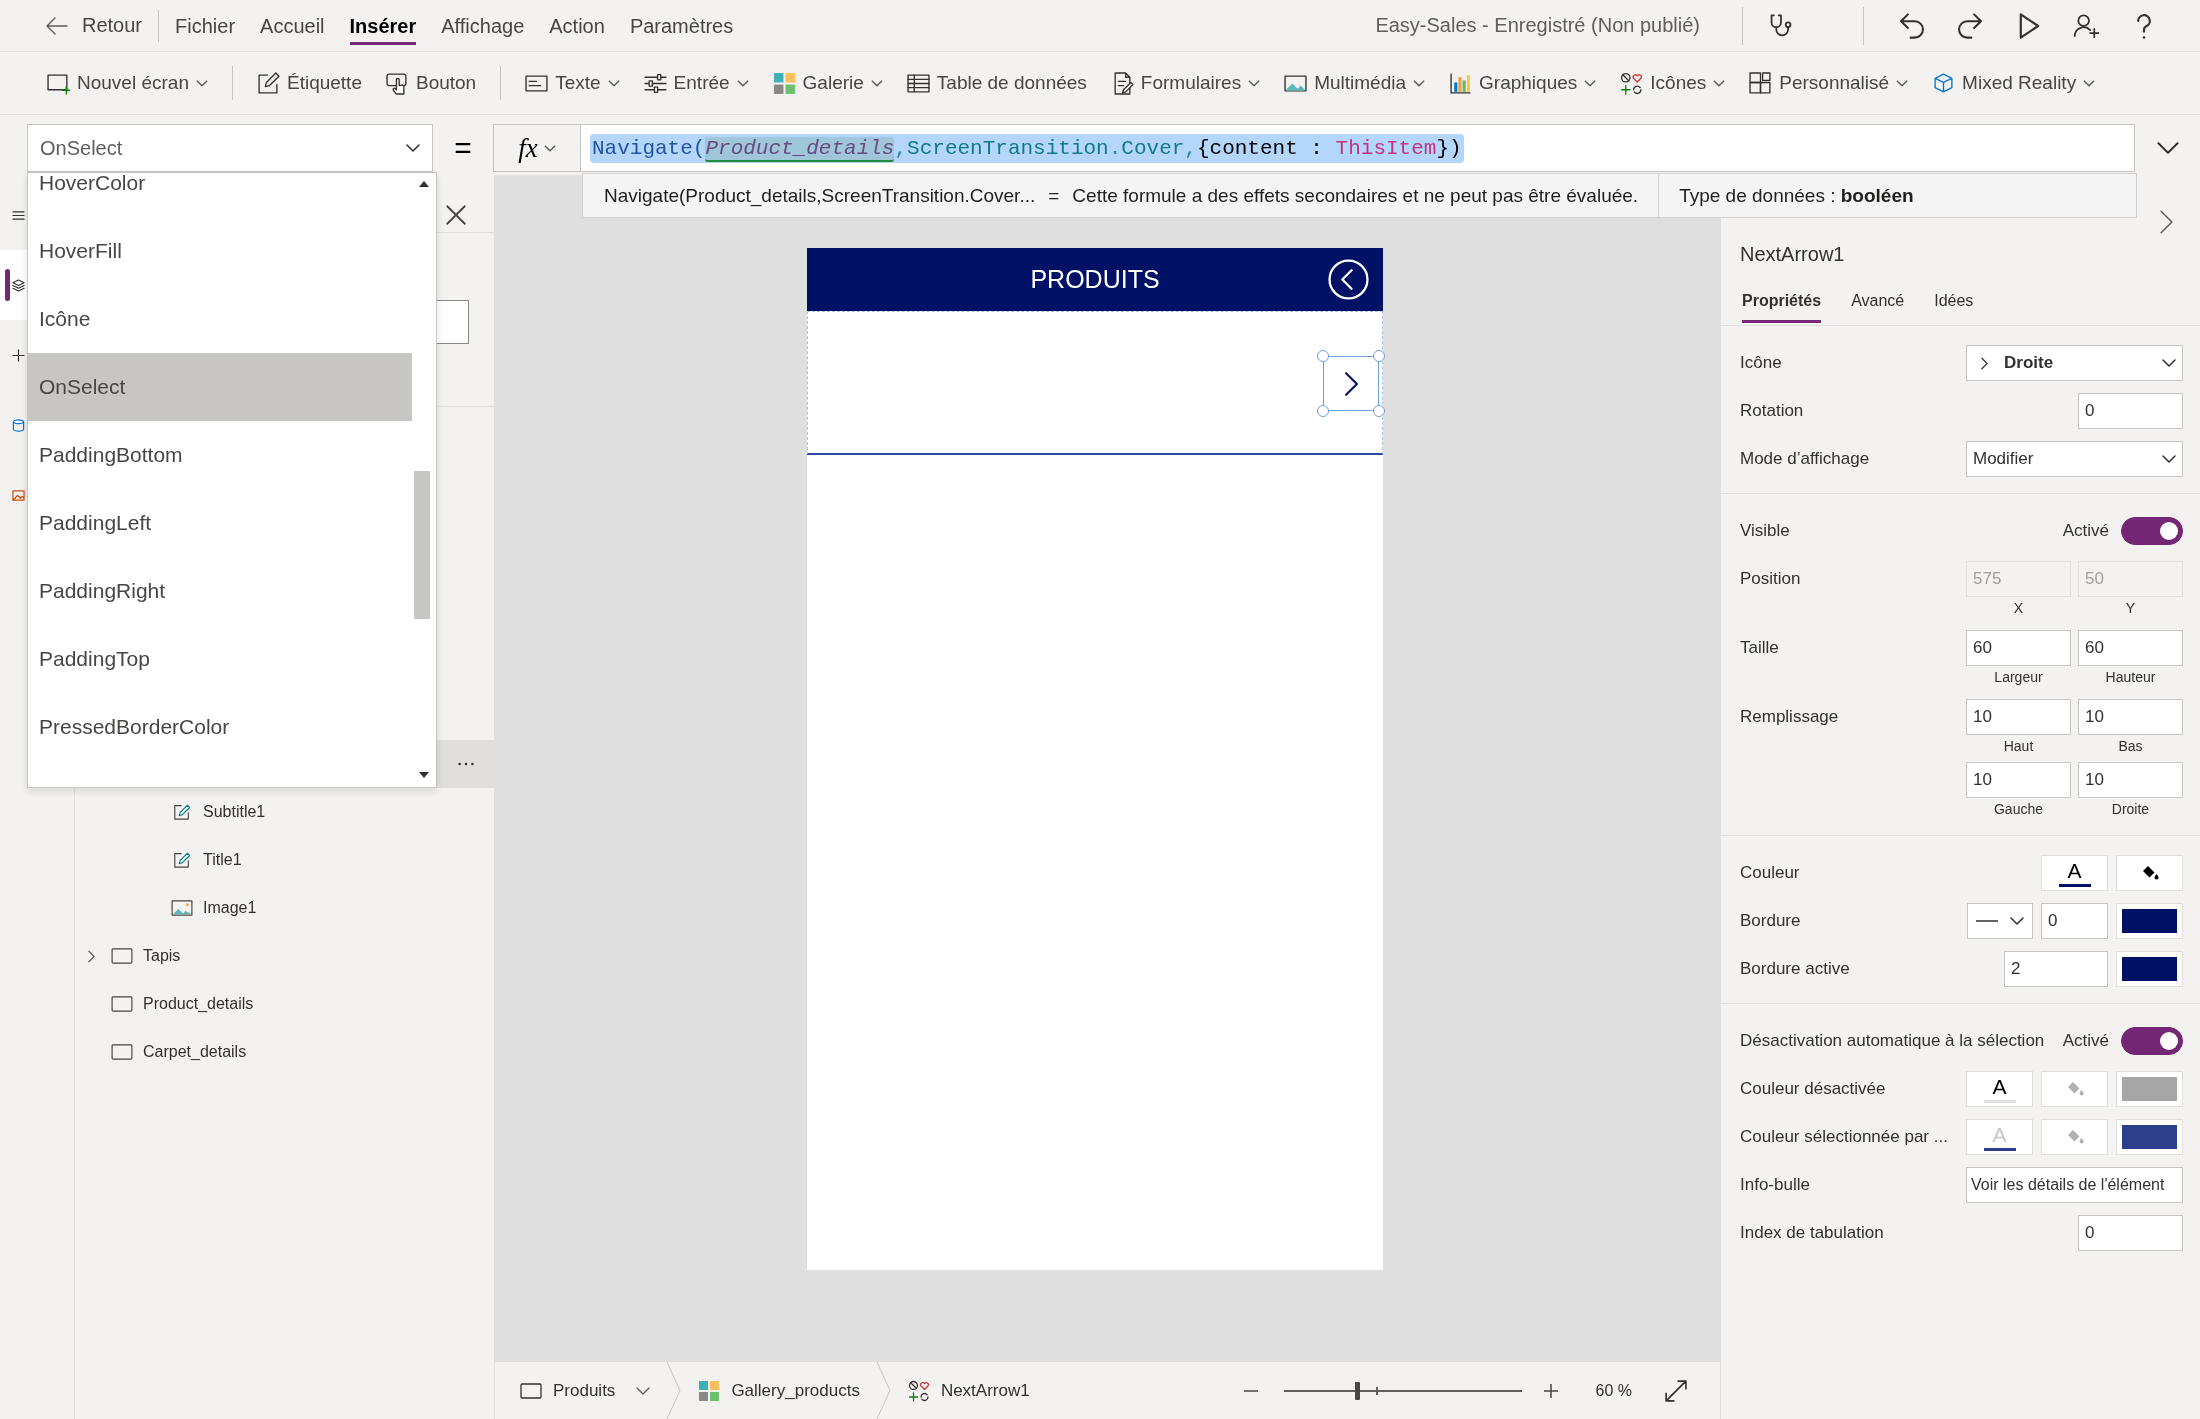 The image size is (2200, 1419). What do you see at coordinates (742, 83) in the screenshot?
I see `chevron-down-icon` at bounding box center [742, 83].